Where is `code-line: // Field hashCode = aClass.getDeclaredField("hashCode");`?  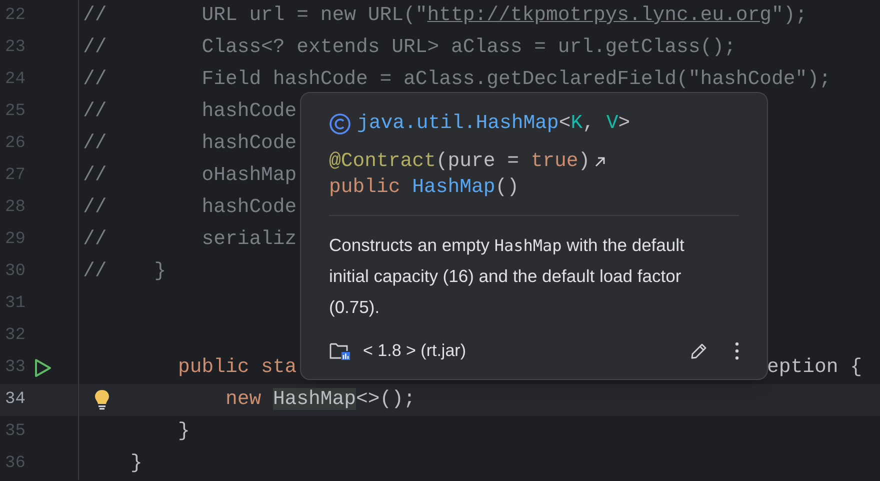 code-line: // Field hashCode = aClass.getDeclaredField("hashCode"); is located at coordinates (457, 79).